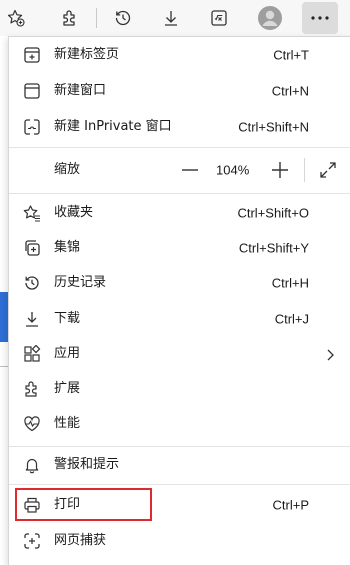 Image resolution: width=350 pixels, height=565 pixels. Describe the element at coordinates (67, 353) in the screenshot. I see `menu-item-label: 应用` at that location.